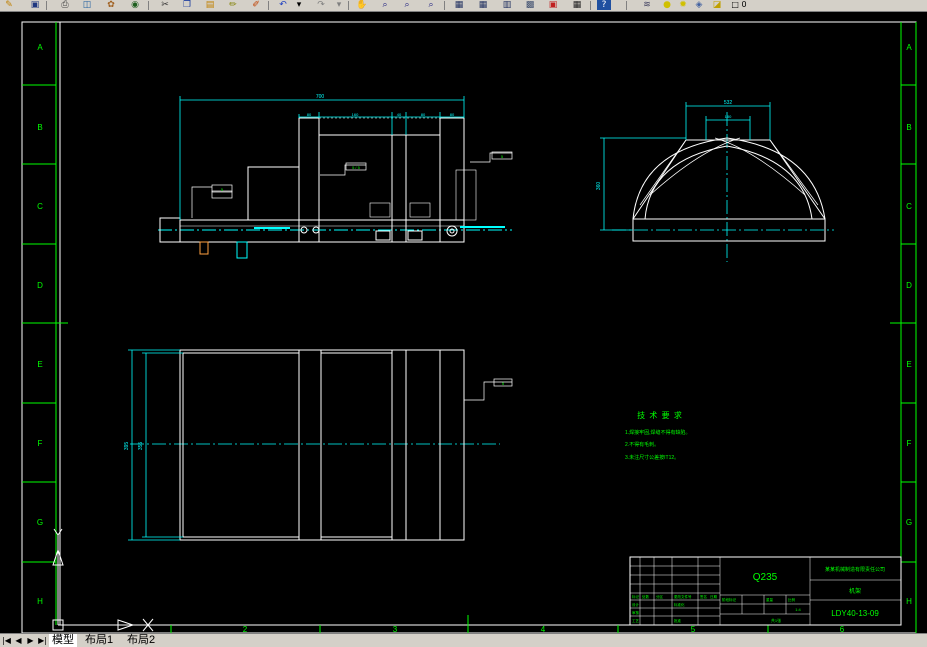 Image resolution: width=927 pixels, height=647 pixels. Describe the element at coordinates (678, 620) in the screenshot. I see `tb-label: 批准` at that location.